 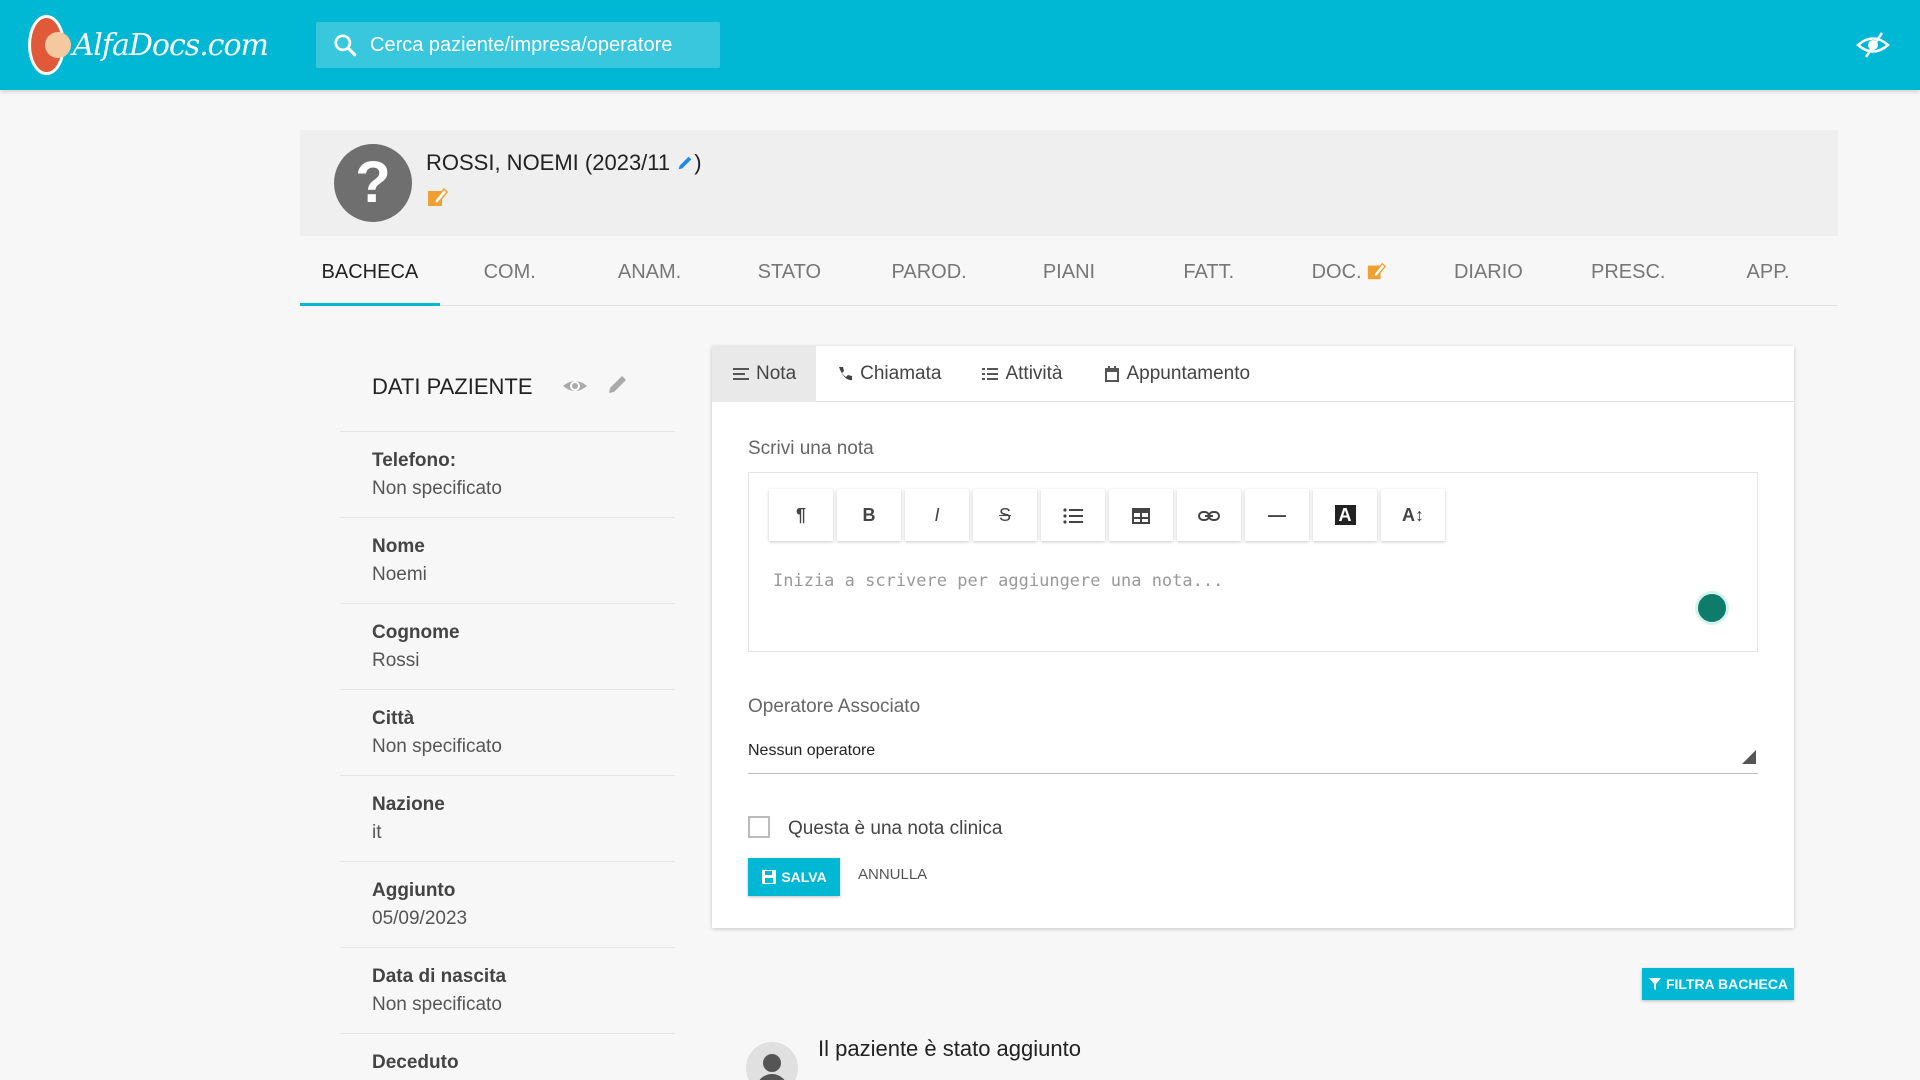 I want to click on patient-name-suffix: ), so click(x=698, y=162).